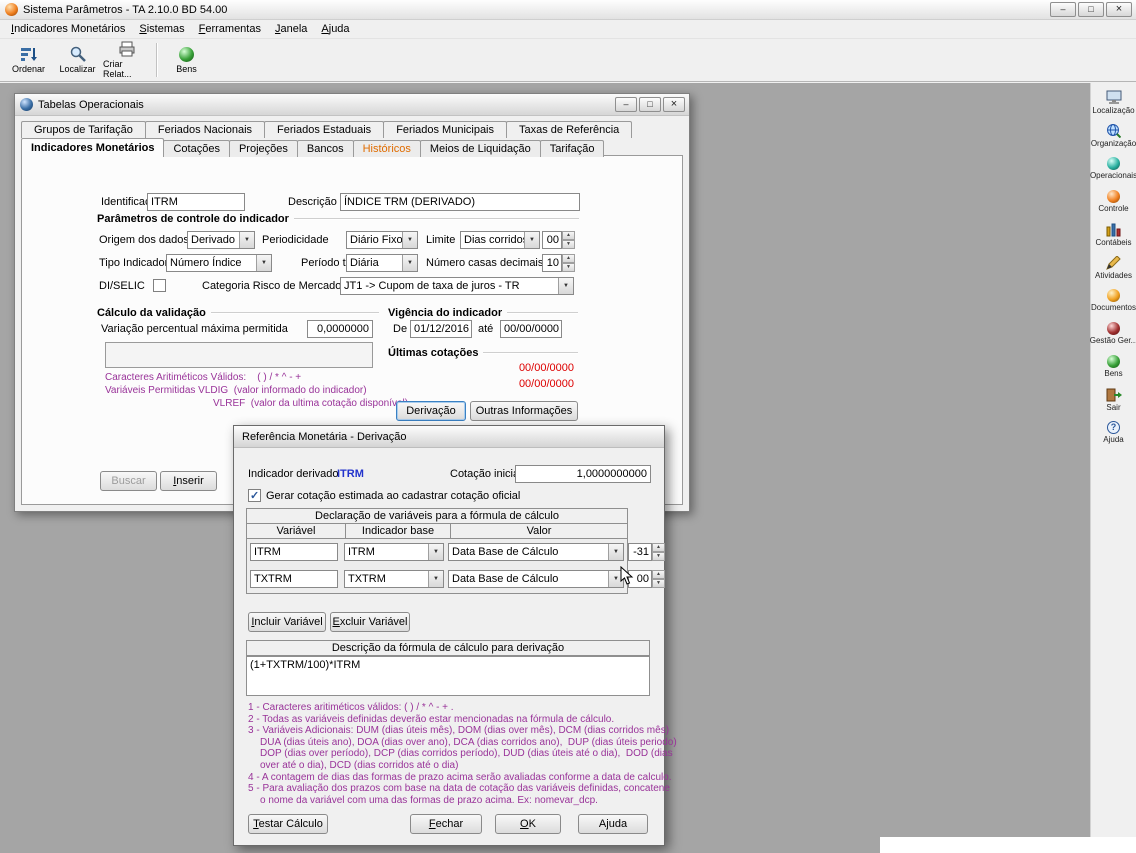 The height and width of the screenshot is (853, 1136). What do you see at coordinates (1113, 168) in the screenshot?
I see `sidebar-item-operacionais: Operacionais` at bounding box center [1113, 168].